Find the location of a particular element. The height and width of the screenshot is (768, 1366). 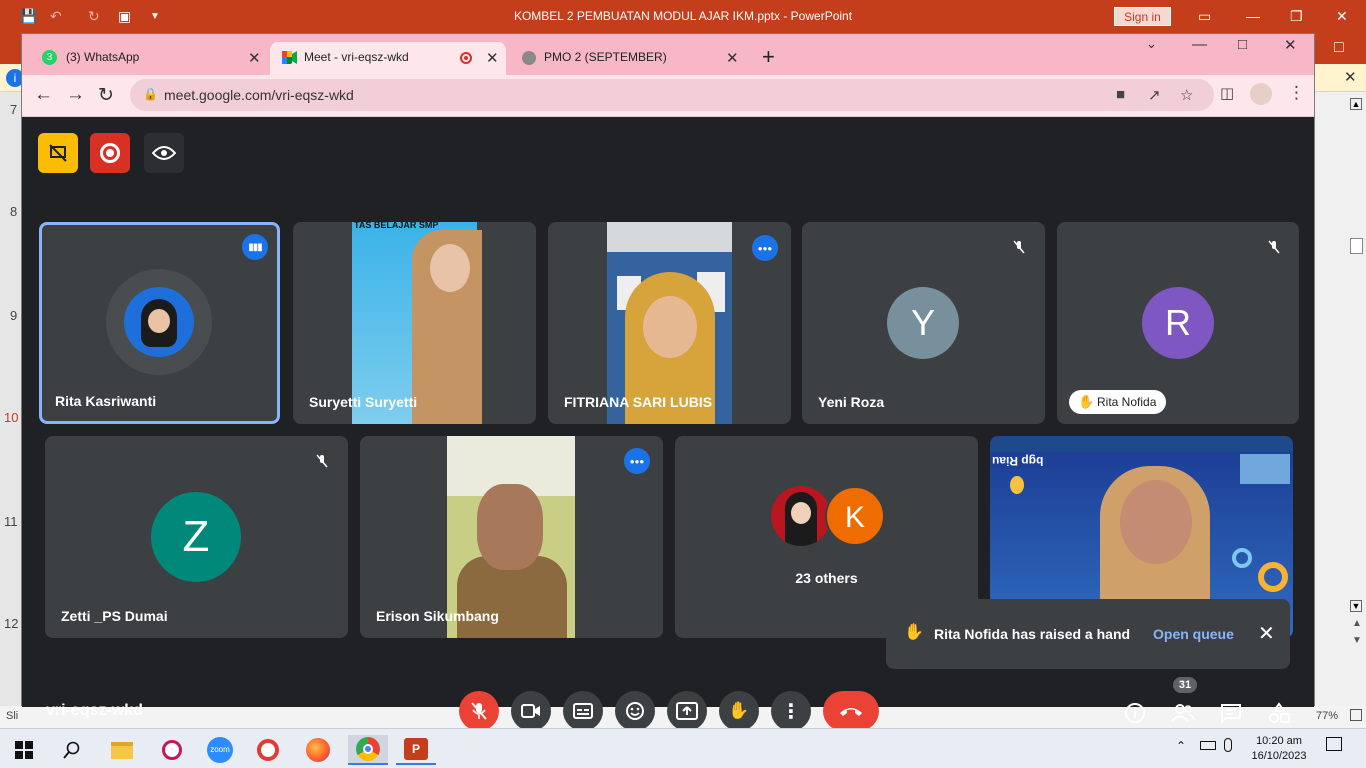

ribbon-display-icon: ▭ is located at coordinates (1204, 16).